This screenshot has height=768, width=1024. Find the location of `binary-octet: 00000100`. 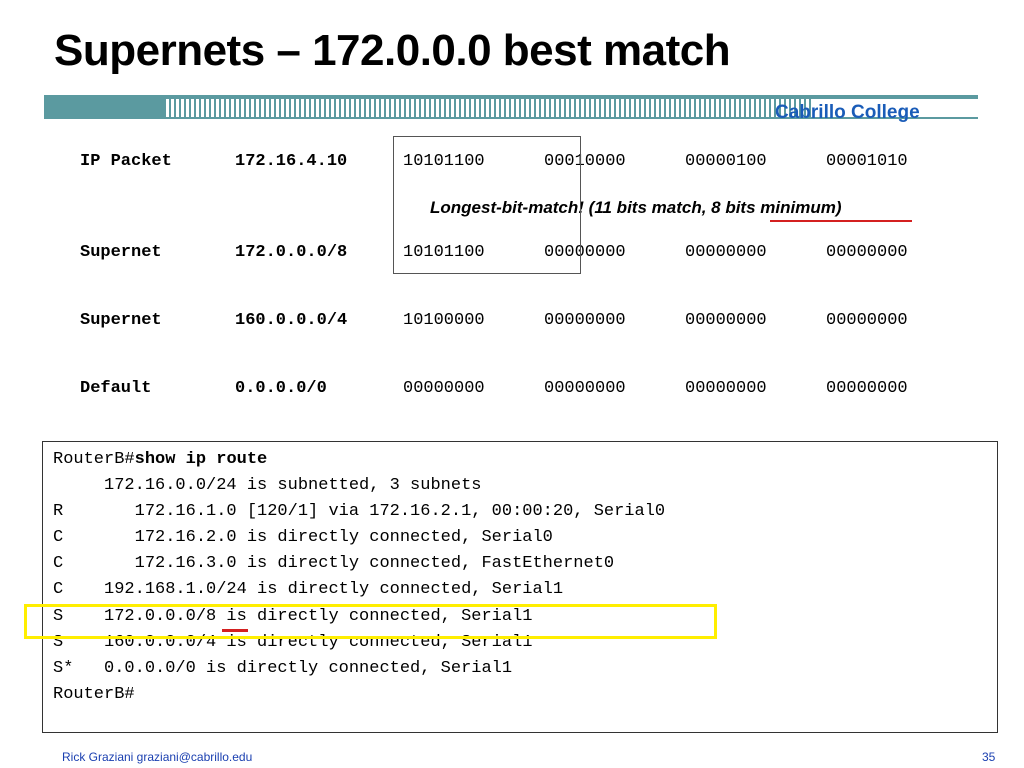

binary-octet: 00000100 is located at coordinates (726, 161).